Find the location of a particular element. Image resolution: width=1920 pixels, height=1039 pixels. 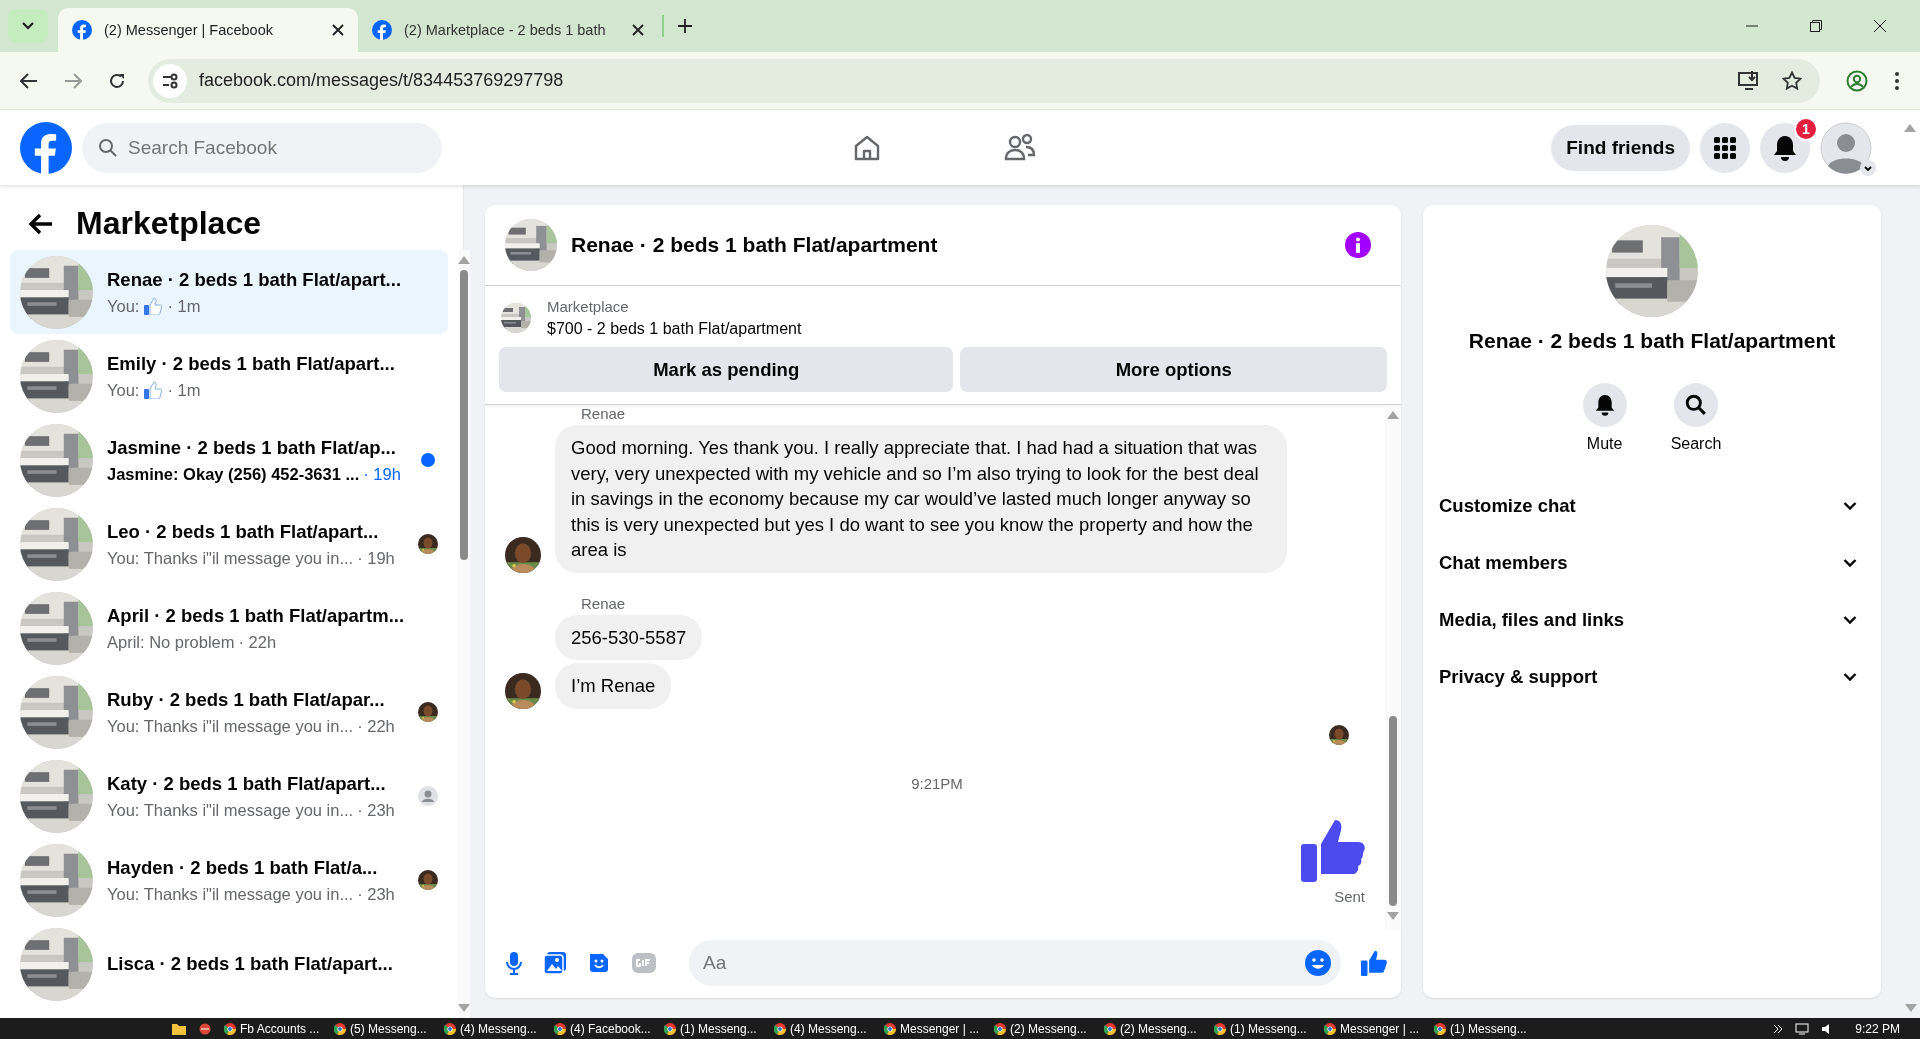

browser-tab: (2) Messenger | Facebook is located at coordinates (208, 30).